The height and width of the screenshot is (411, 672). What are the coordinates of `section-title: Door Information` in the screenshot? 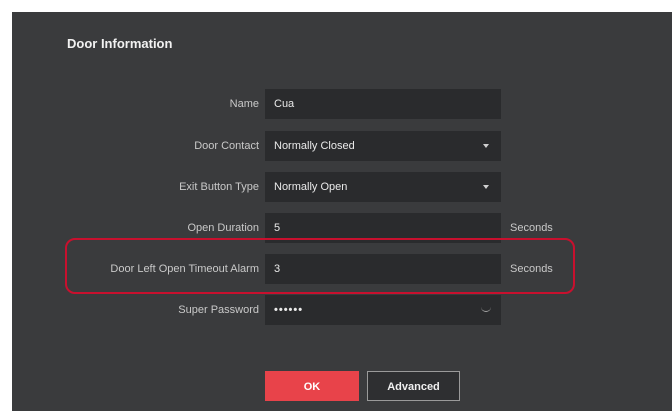 It's located at (120, 43).